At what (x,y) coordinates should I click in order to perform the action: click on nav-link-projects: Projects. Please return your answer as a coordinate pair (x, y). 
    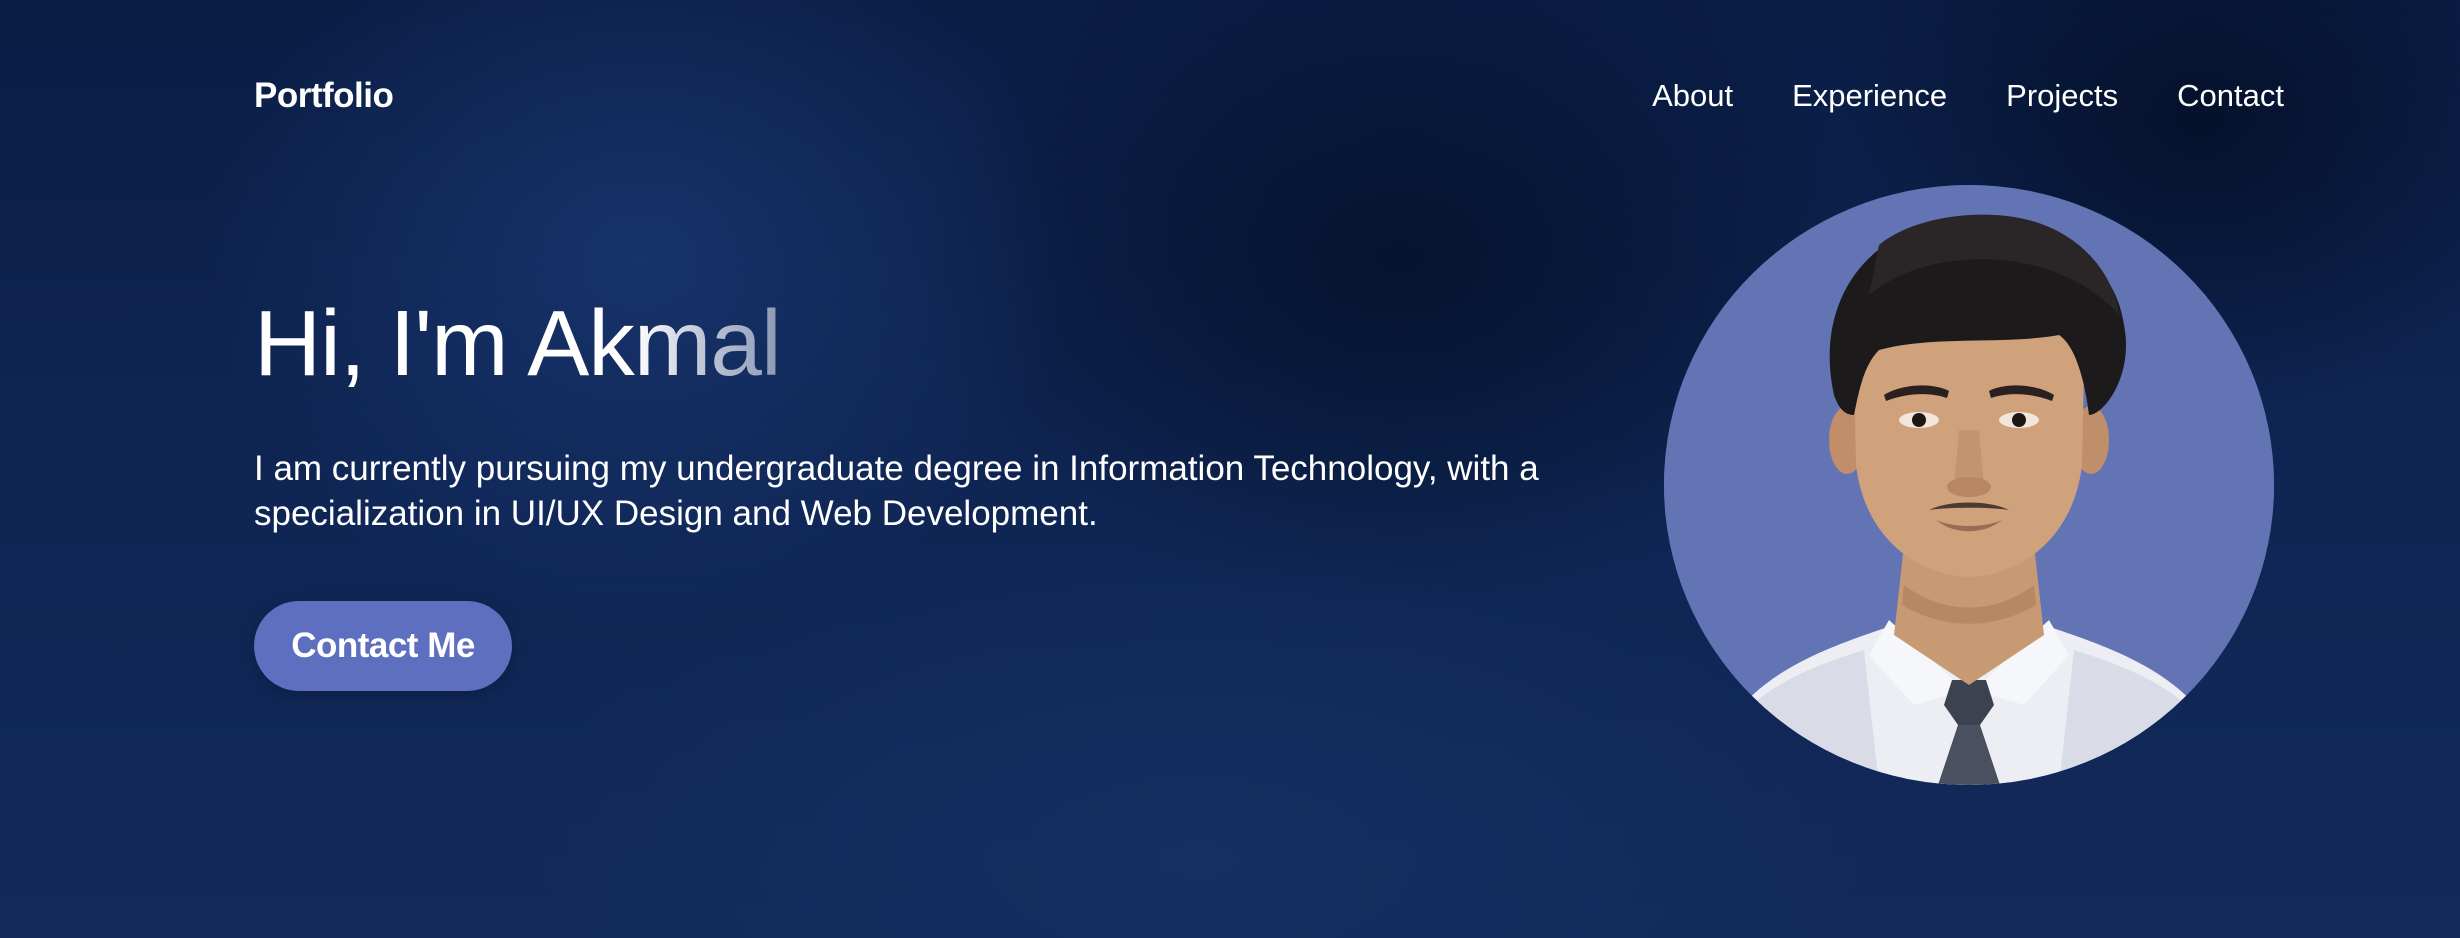
    Looking at the image, I should click on (2062, 96).